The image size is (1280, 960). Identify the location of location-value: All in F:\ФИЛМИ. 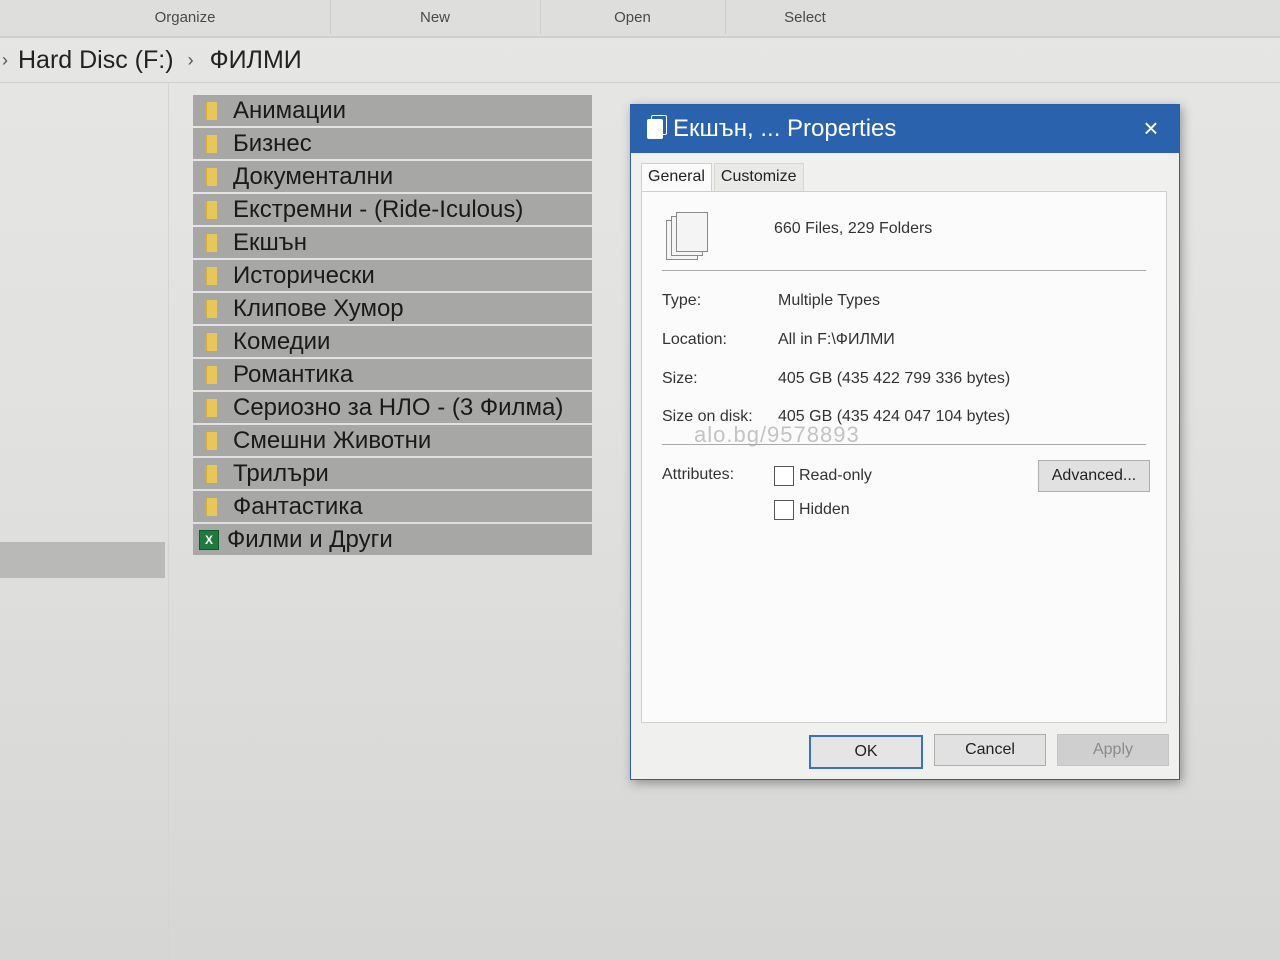
(836, 339).